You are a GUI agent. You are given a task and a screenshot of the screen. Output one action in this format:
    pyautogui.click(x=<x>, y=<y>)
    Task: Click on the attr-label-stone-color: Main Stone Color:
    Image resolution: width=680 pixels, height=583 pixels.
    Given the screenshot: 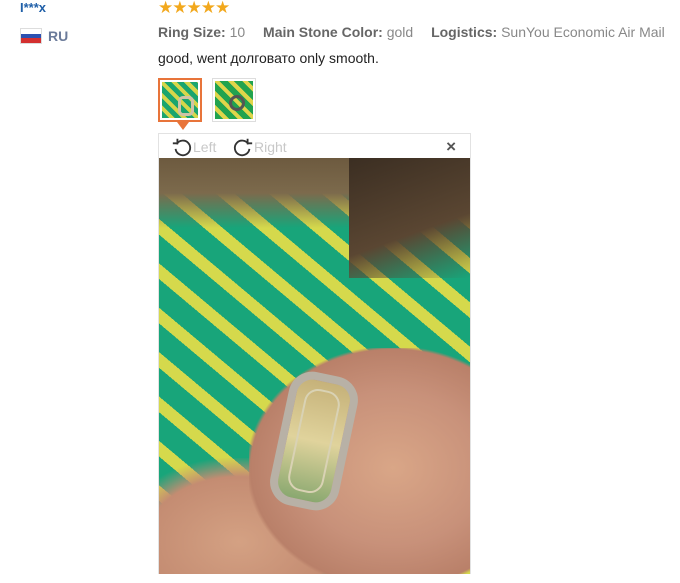 What is the action you would take?
    pyautogui.click(x=323, y=32)
    